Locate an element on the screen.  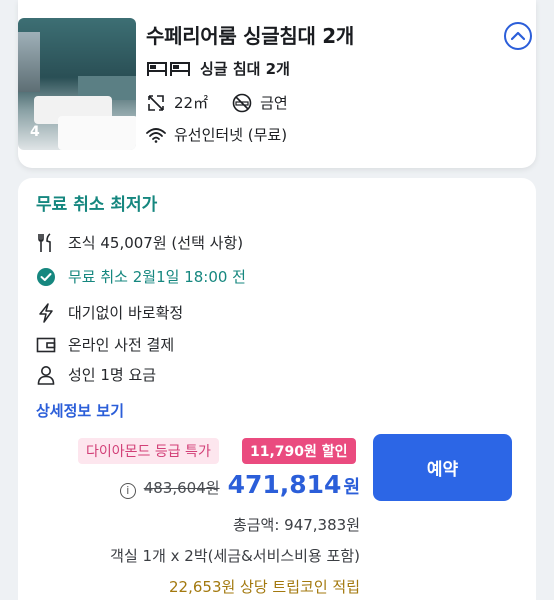
wifi-icon is located at coordinates (156, 135).